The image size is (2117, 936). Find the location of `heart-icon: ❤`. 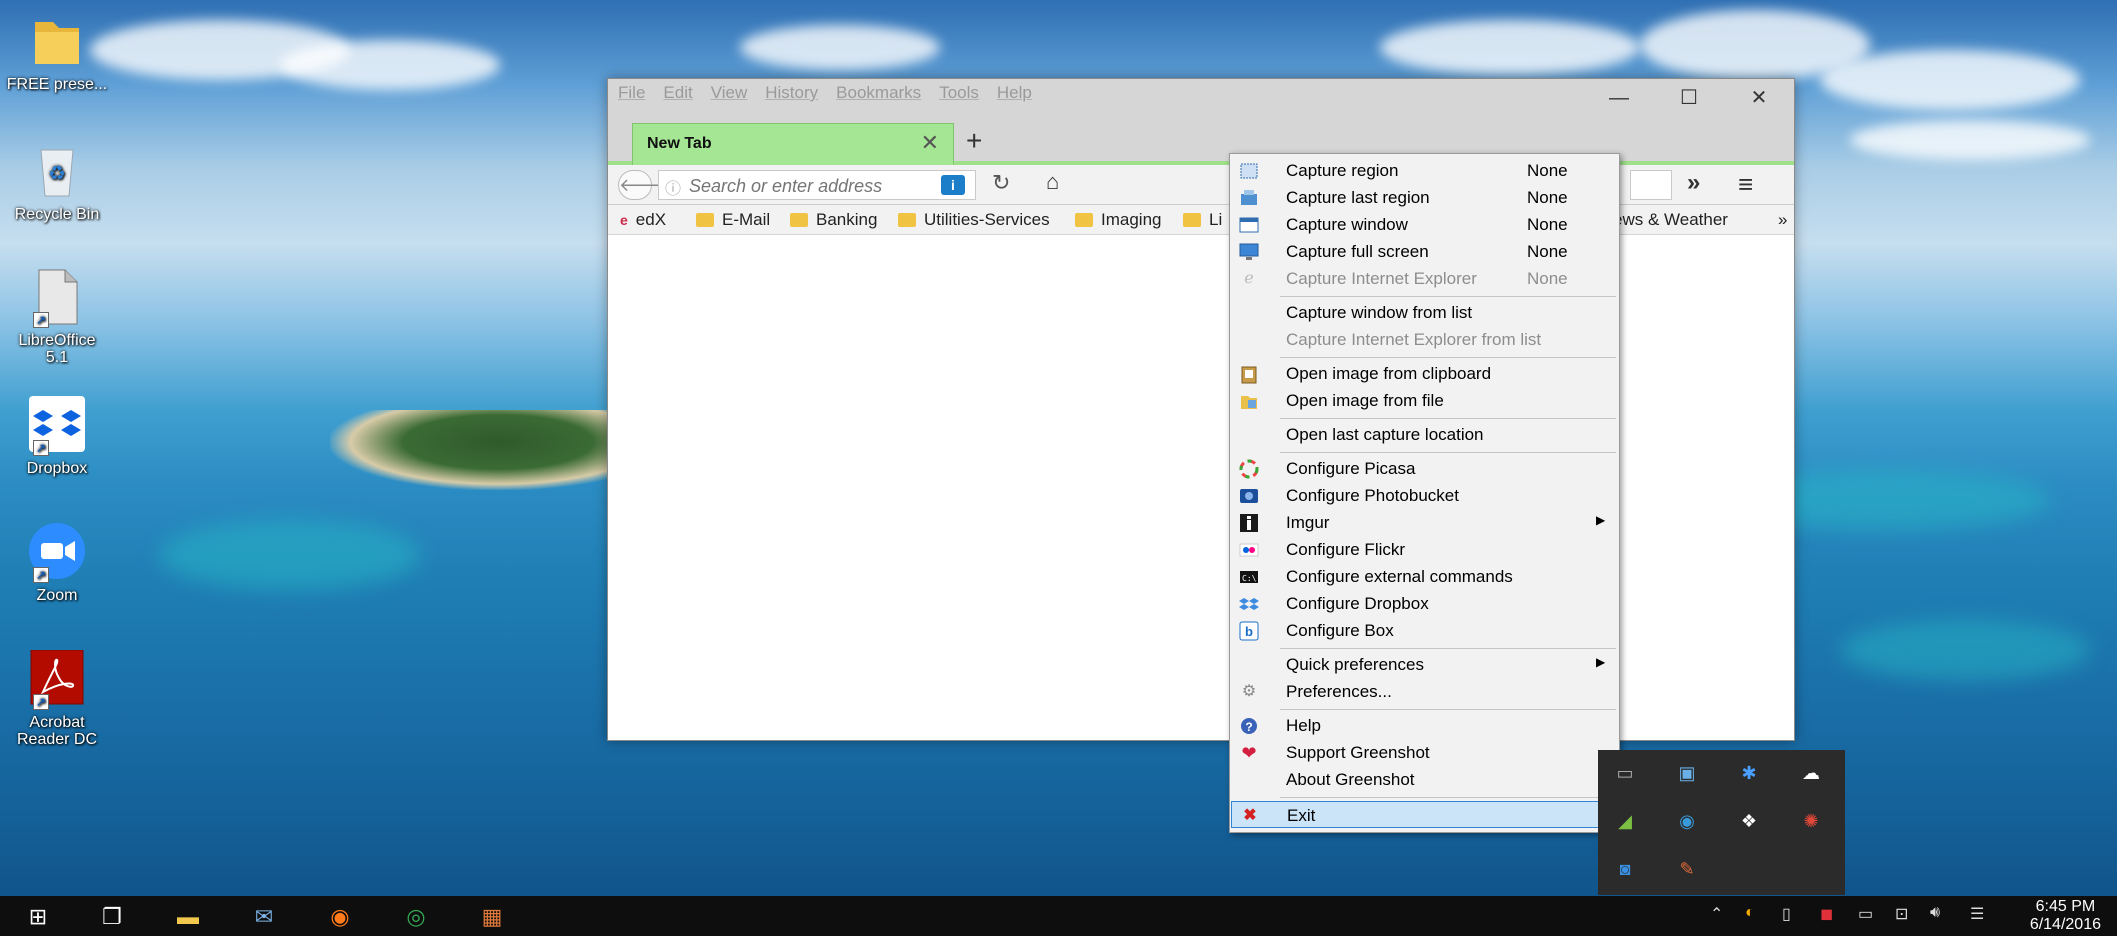

heart-icon: ❤ is located at coordinates (1249, 753).